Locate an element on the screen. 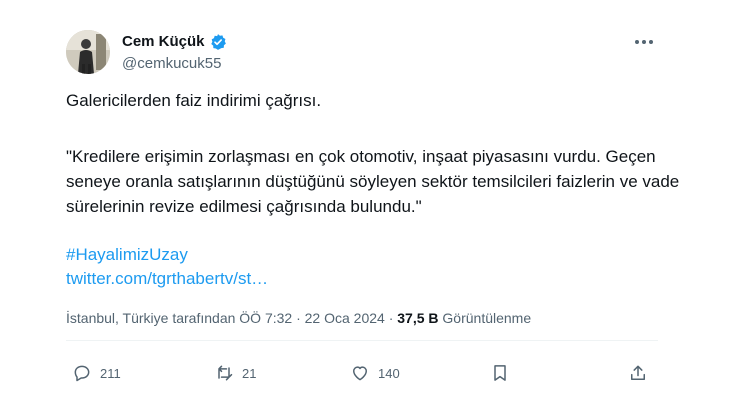 The width and height of the screenshot is (730, 420). reply-count: 211 is located at coordinates (110, 373).